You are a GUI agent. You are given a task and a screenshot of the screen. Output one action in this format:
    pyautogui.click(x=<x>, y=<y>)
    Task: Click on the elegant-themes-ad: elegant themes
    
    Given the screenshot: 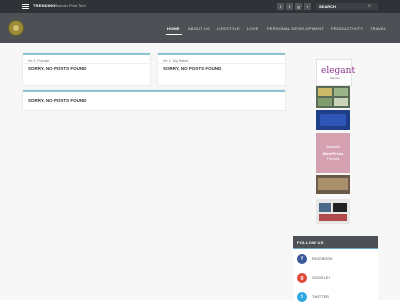 What is the action you would take?
    pyautogui.click(x=336, y=72)
    